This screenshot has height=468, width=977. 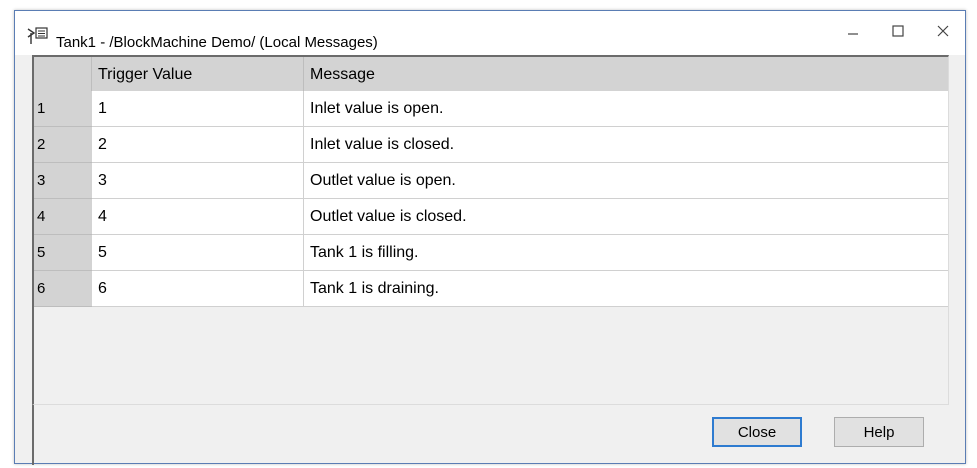 I want to click on corner-header-cell, so click(x=63, y=74).